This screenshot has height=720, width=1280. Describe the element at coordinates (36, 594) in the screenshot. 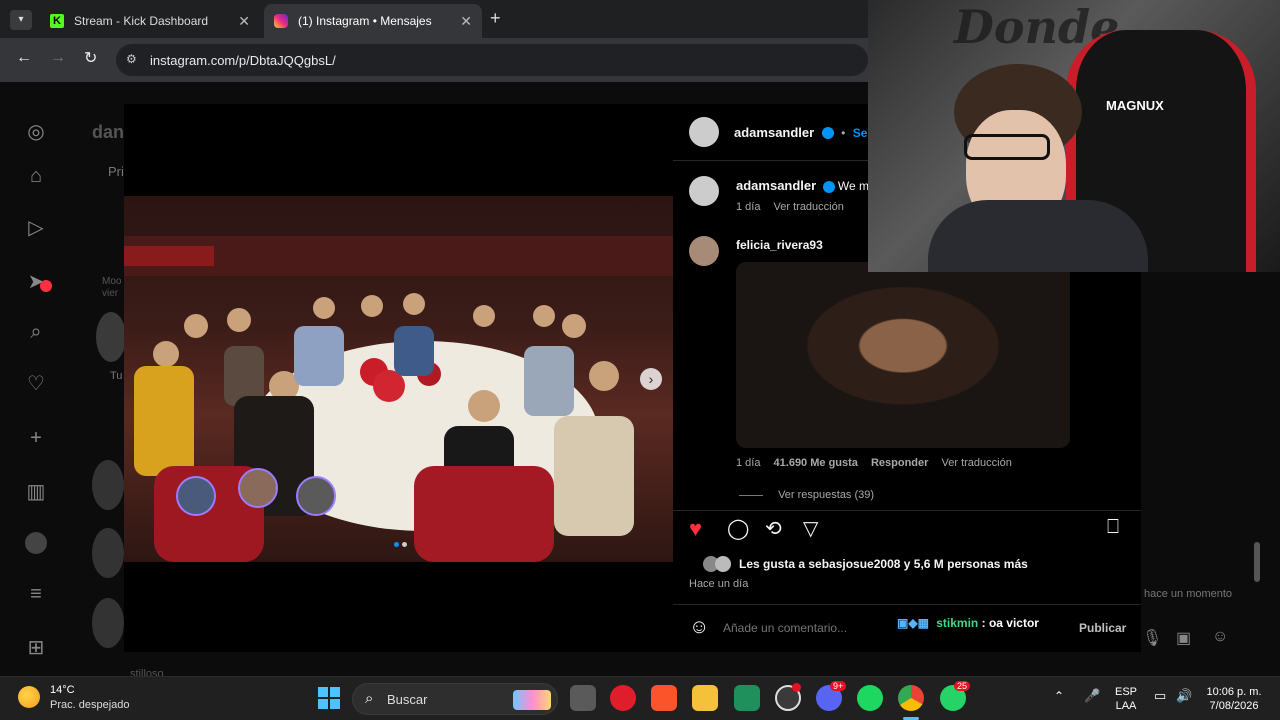

I see `menu-icon: ≡` at that location.